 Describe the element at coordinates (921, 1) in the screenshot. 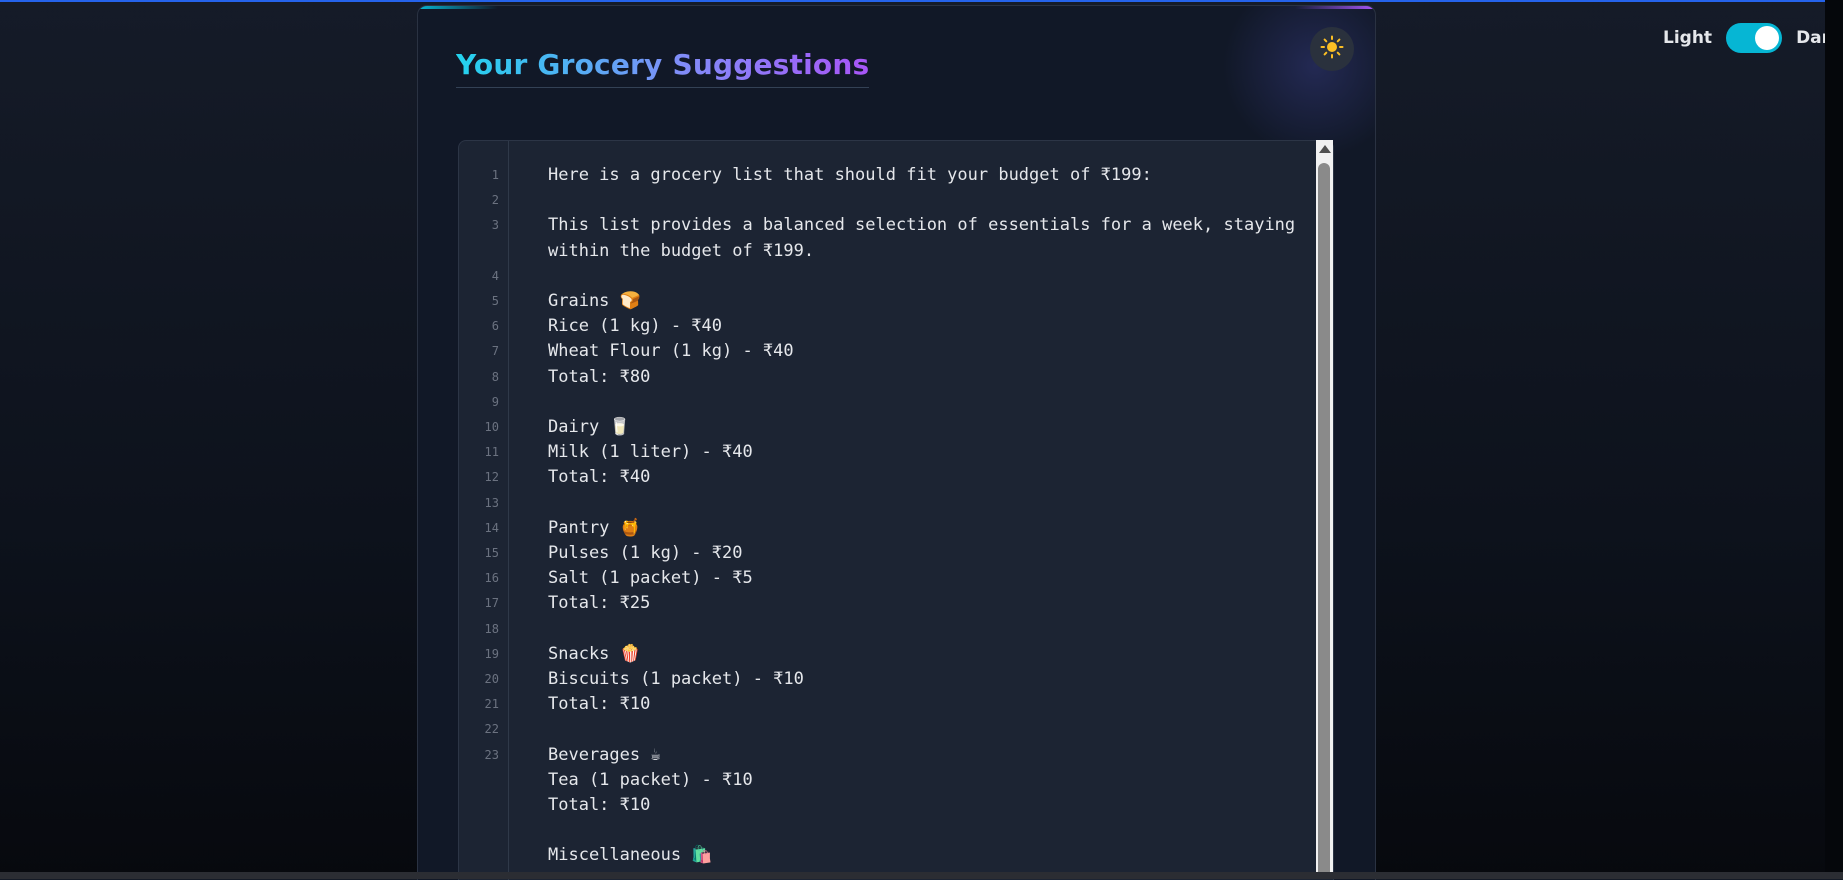

I see `top-accent-line` at that location.